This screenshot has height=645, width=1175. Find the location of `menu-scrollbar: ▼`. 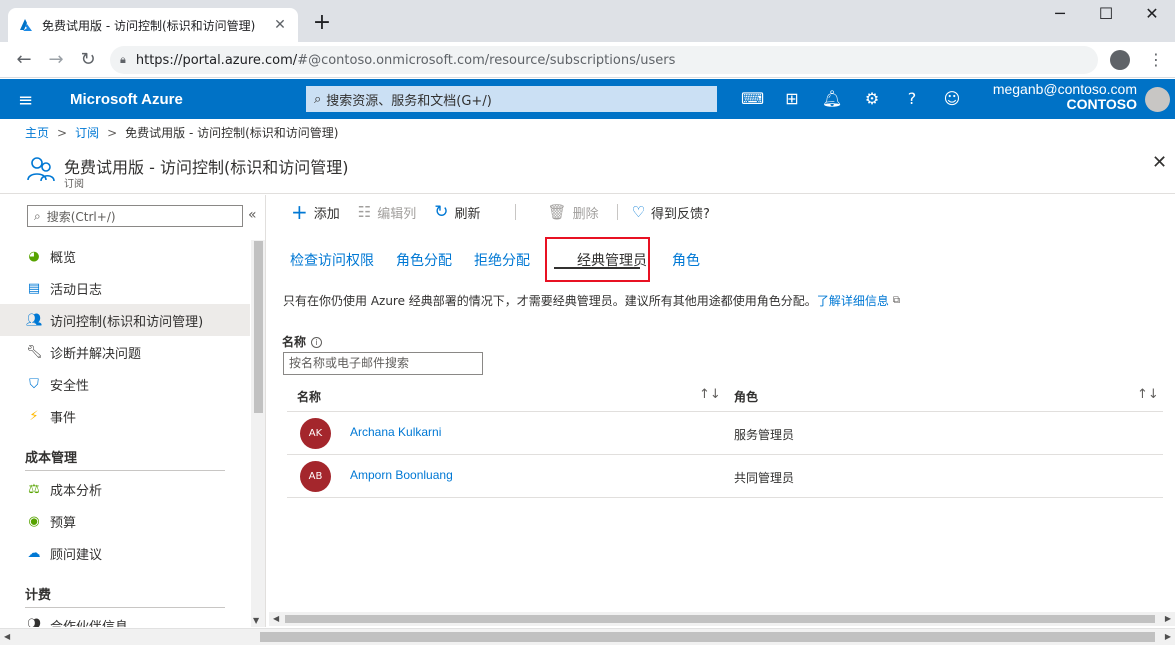

menu-scrollbar: ▼ is located at coordinates (258, 433).